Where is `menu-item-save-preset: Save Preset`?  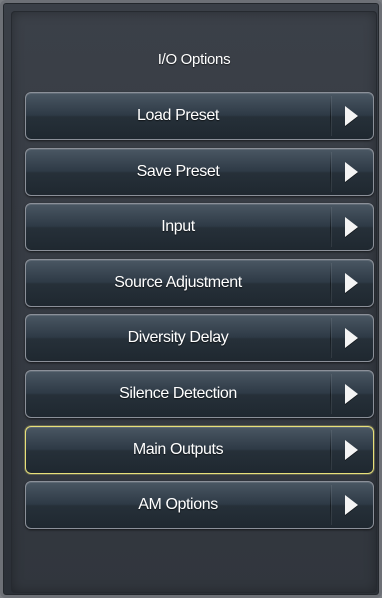 menu-item-save-preset: Save Preset is located at coordinates (199, 171).